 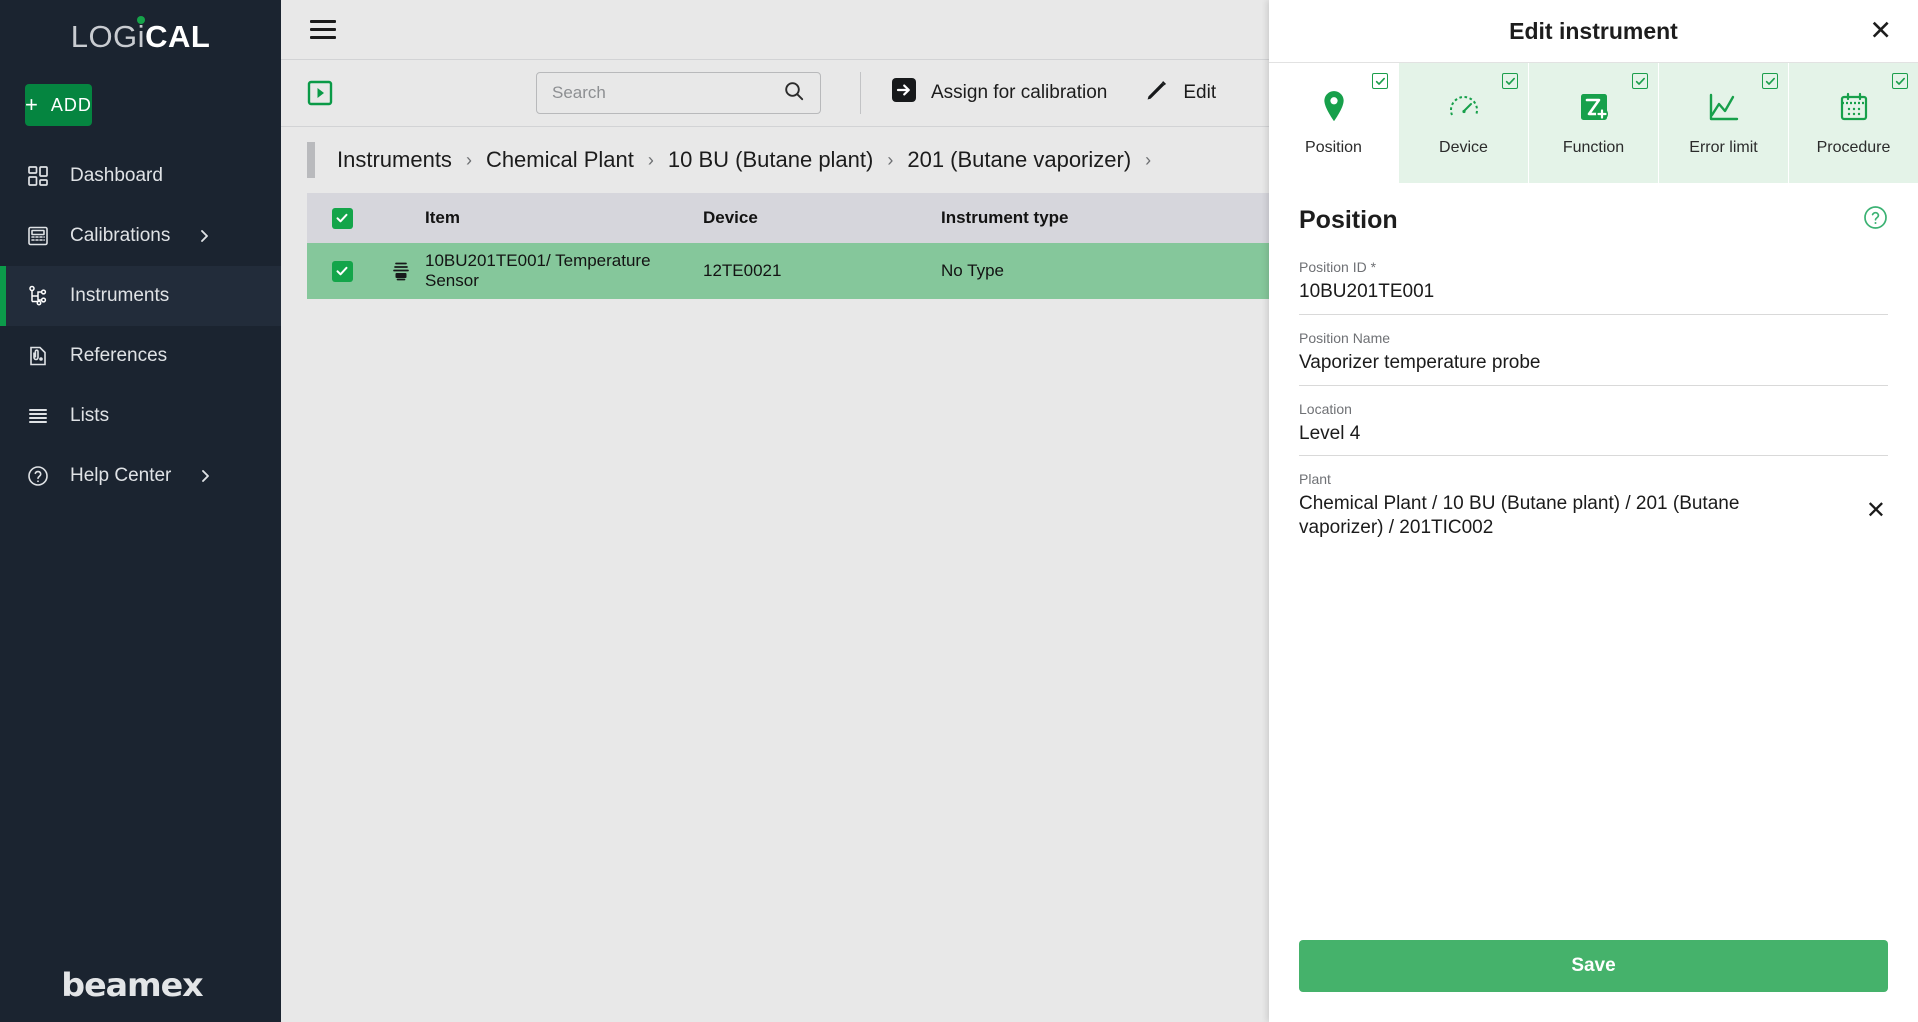 I want to click on edit-label: Edit, so click(x=1200, y=92).